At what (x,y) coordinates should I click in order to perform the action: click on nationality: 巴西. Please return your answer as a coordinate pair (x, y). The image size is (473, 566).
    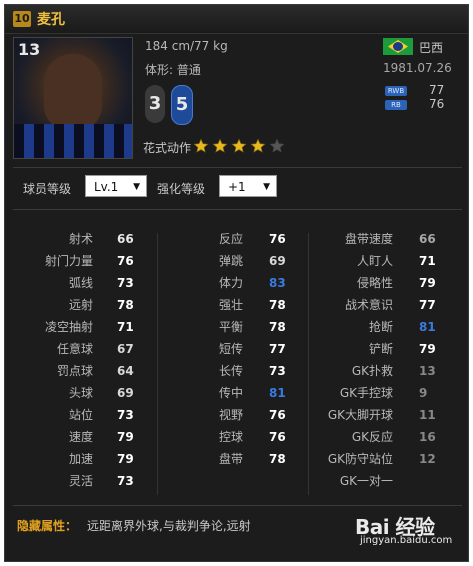
    Looking at the image, I should click on (431, 48).